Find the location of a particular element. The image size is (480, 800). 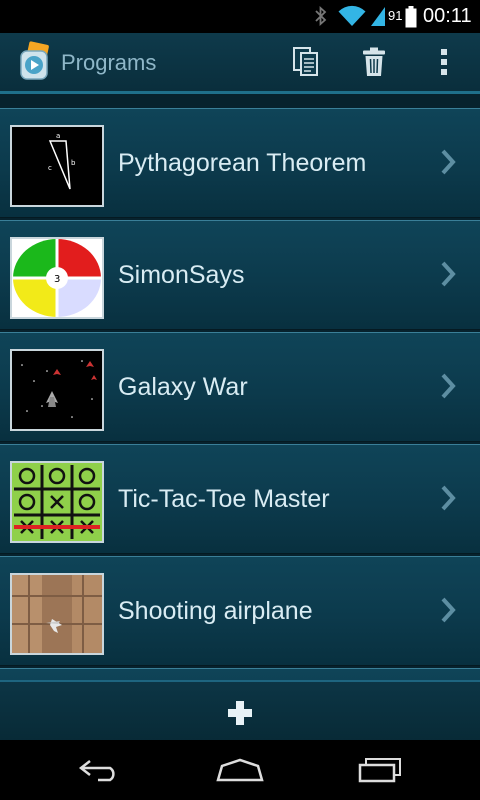

list-item: Galaxy War is located at coordinates (240, 387).